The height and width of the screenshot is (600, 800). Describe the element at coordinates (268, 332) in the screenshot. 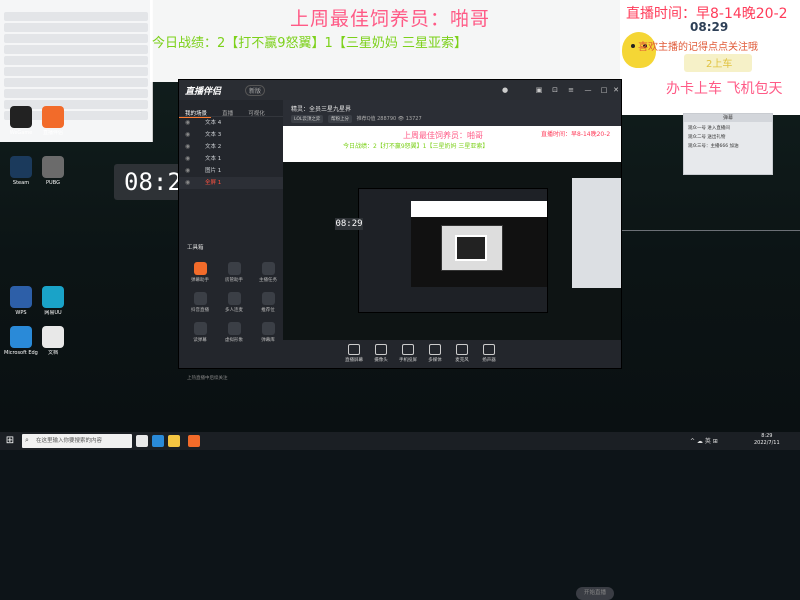

I see `tool-button: 弹幕库` at that location.